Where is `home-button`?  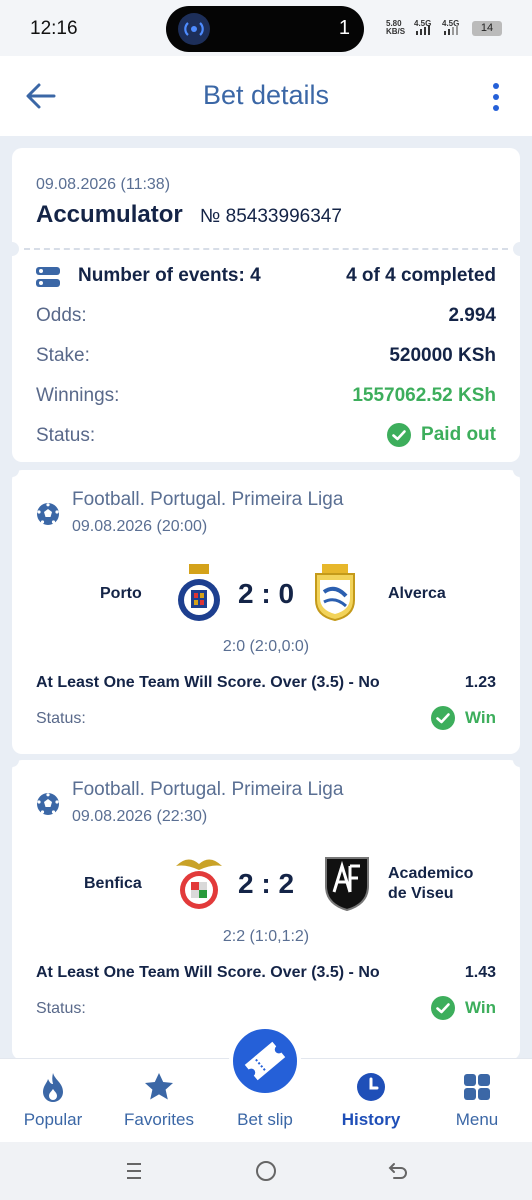
home-button is located at coordinates (266, 1171).